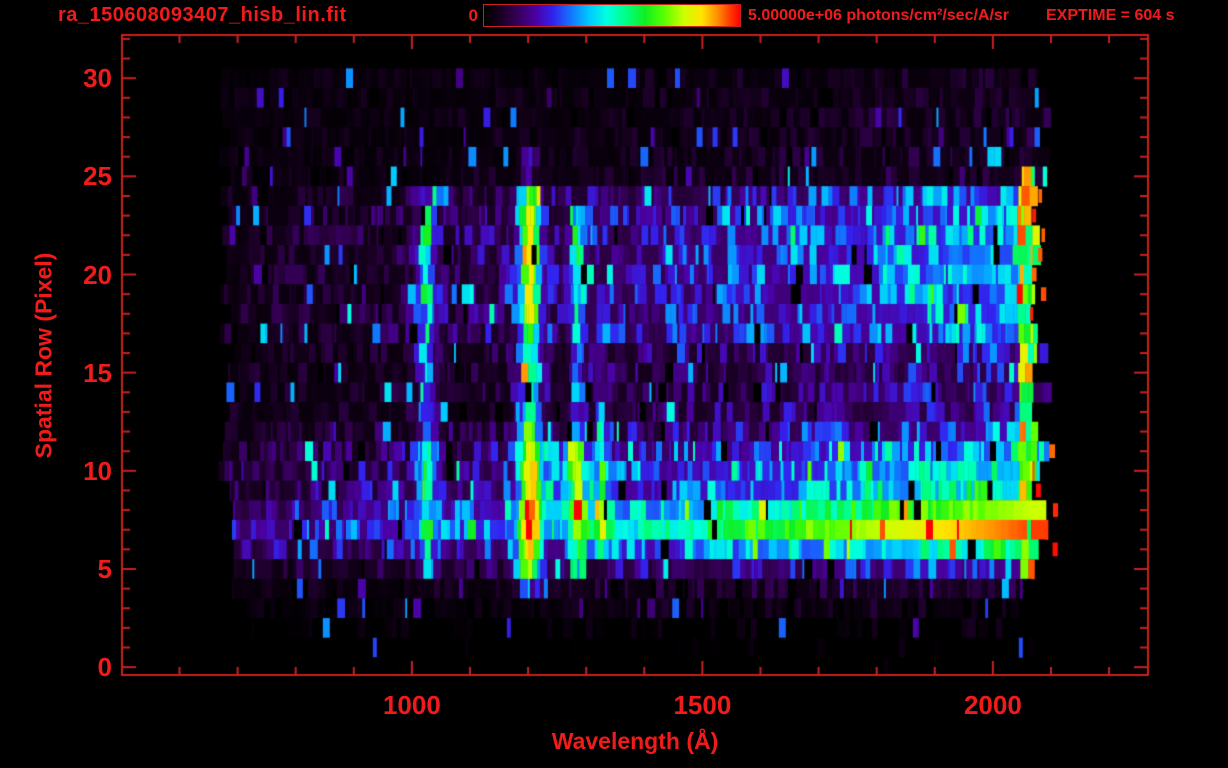 The width and height of the screenshot is (1228, 768). I want to click on colorbar-gradient, so click(612, 15).